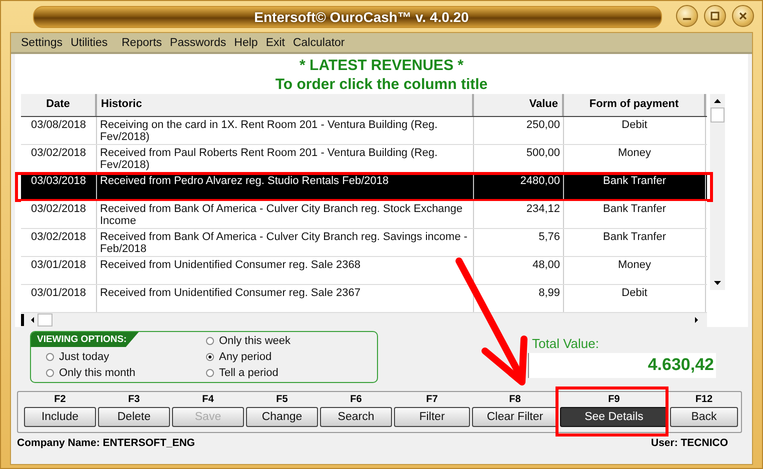  Describe the element at coordinates (285, 270) in the screenshot. I see `table-cell: Received from Unidentified Consumer reg. Sale 2368` at that location.